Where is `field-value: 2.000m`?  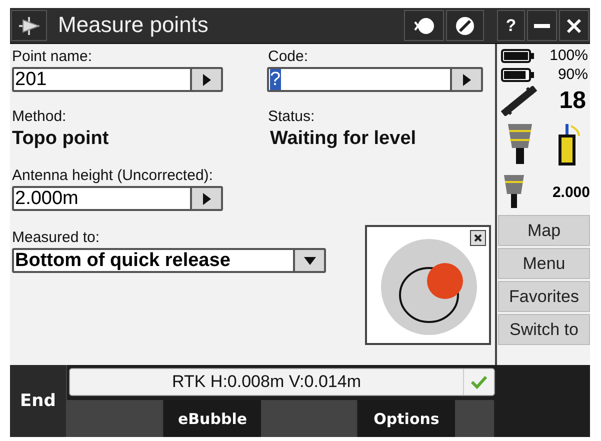 field-value: 2.000m is located at coordinates (47, 198).